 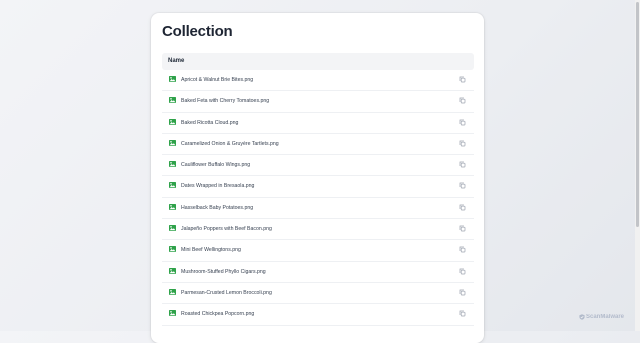 What do you see at coordinates (318, 81) in the screenshot?
I see `table-row: Apricot & Walnut Brie Bites.png` at bounding box center [318, 81].